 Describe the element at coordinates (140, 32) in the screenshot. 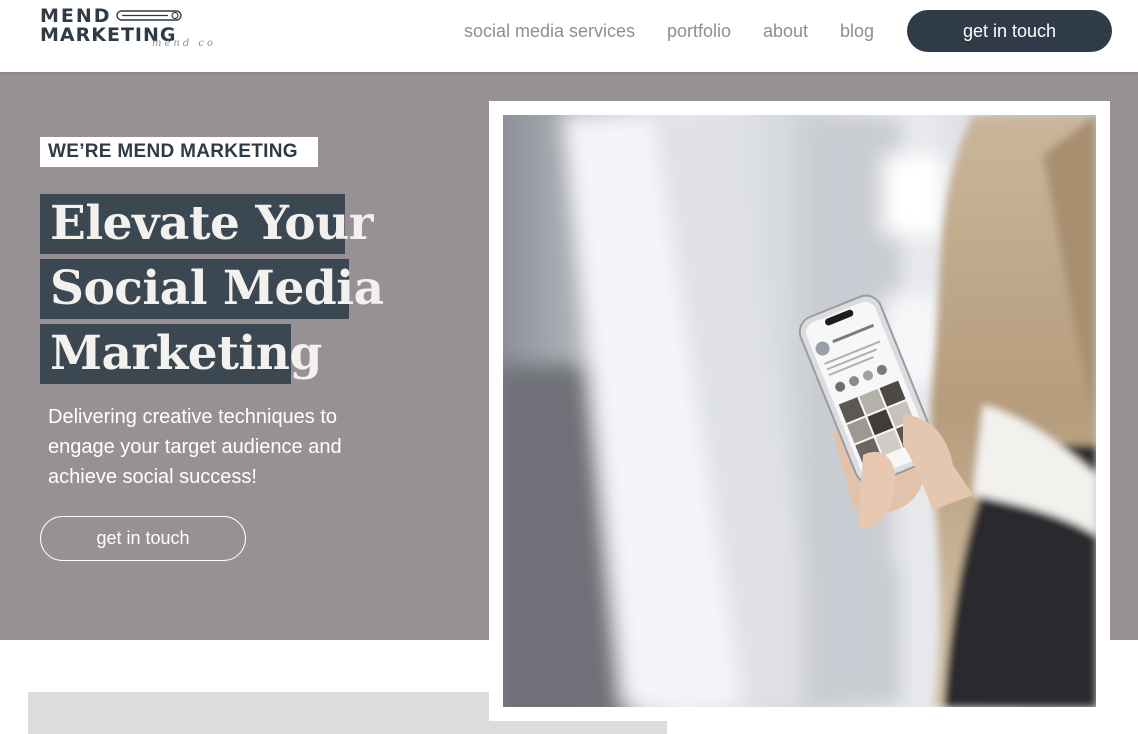

I see `logo: MEND MARKETING mend co` at that location.